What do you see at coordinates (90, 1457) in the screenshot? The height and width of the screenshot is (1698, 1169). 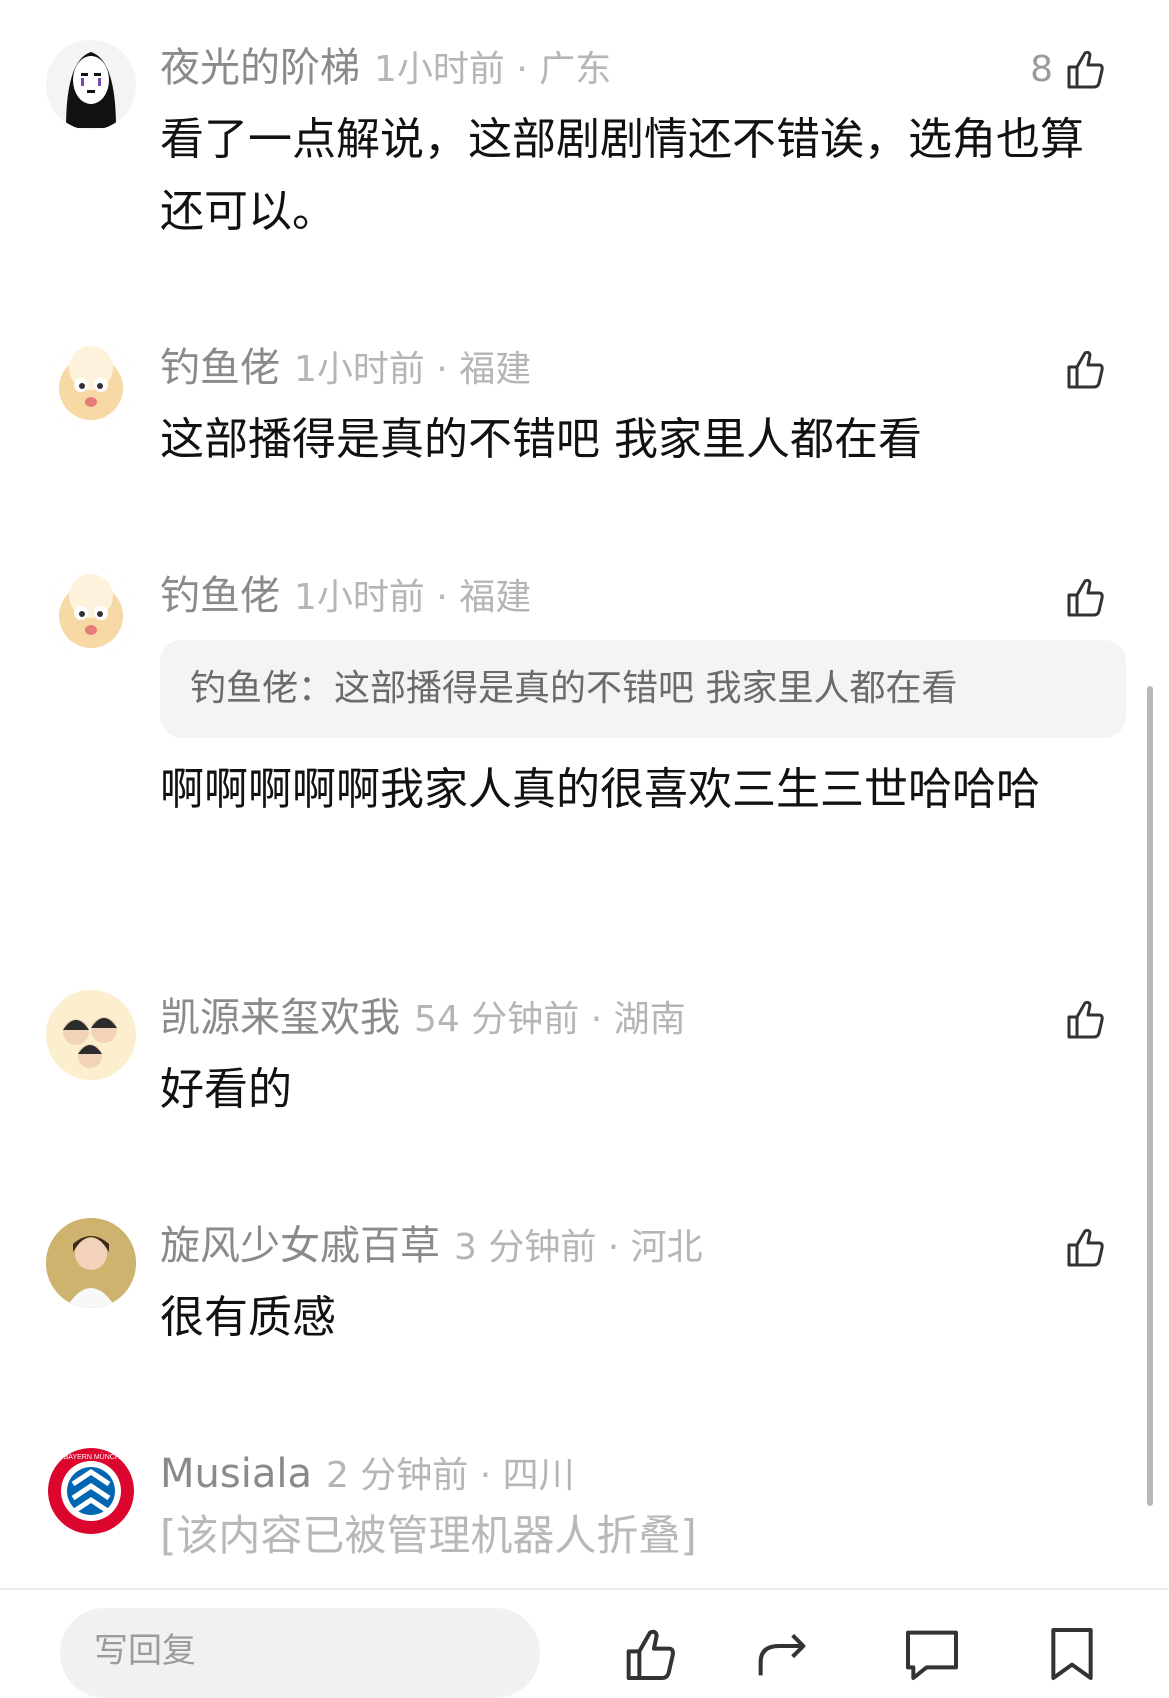 I see `badge-text: FC BAYERN MÜNCHEN` at bounding box center [90, 1457].